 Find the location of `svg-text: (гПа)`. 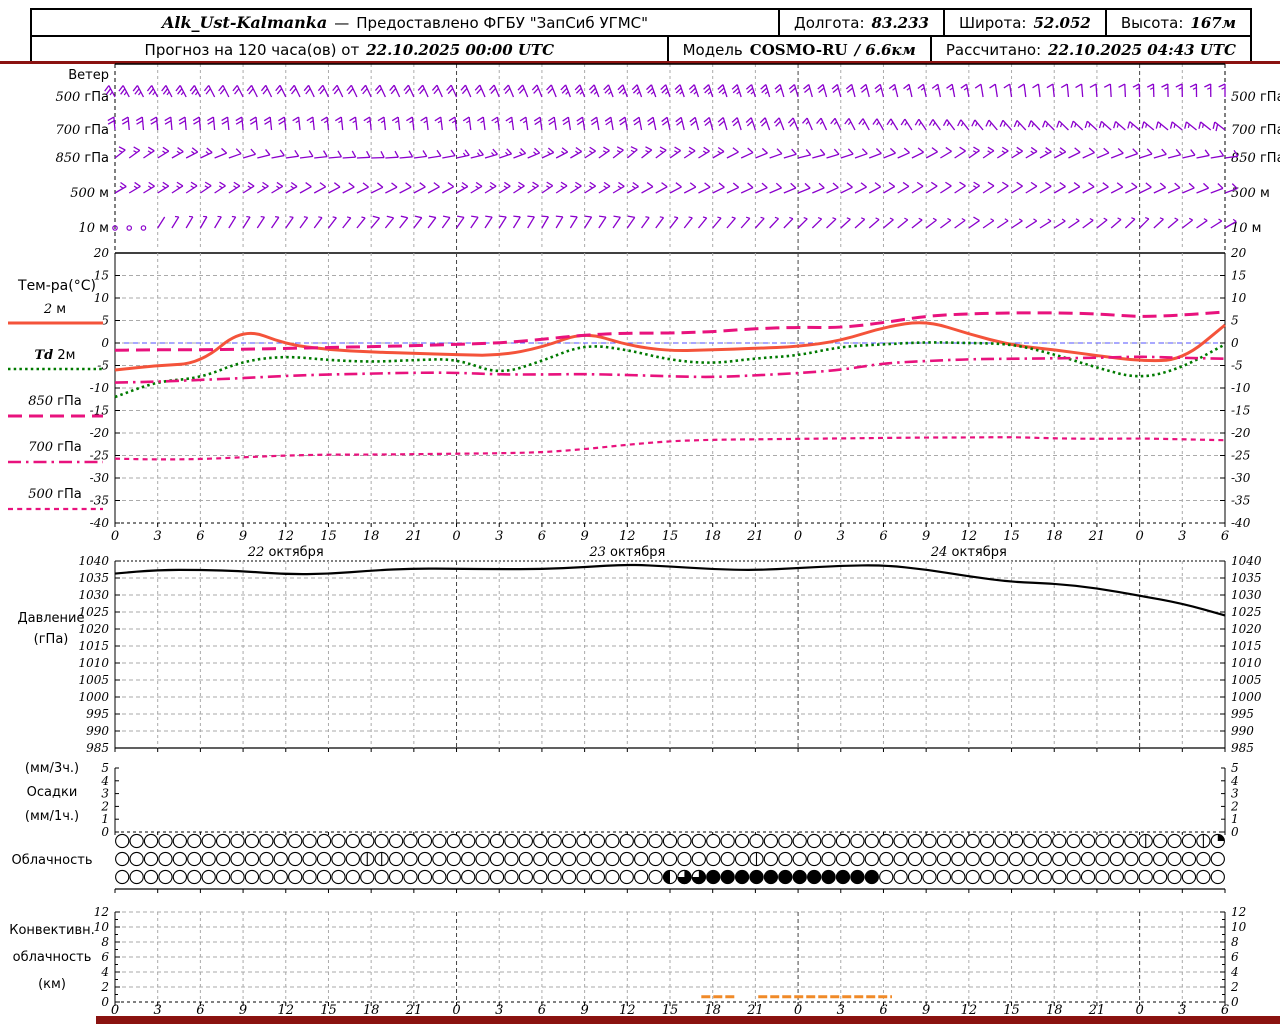

svg-text: (гПа) is located at coordinates (51, 639).